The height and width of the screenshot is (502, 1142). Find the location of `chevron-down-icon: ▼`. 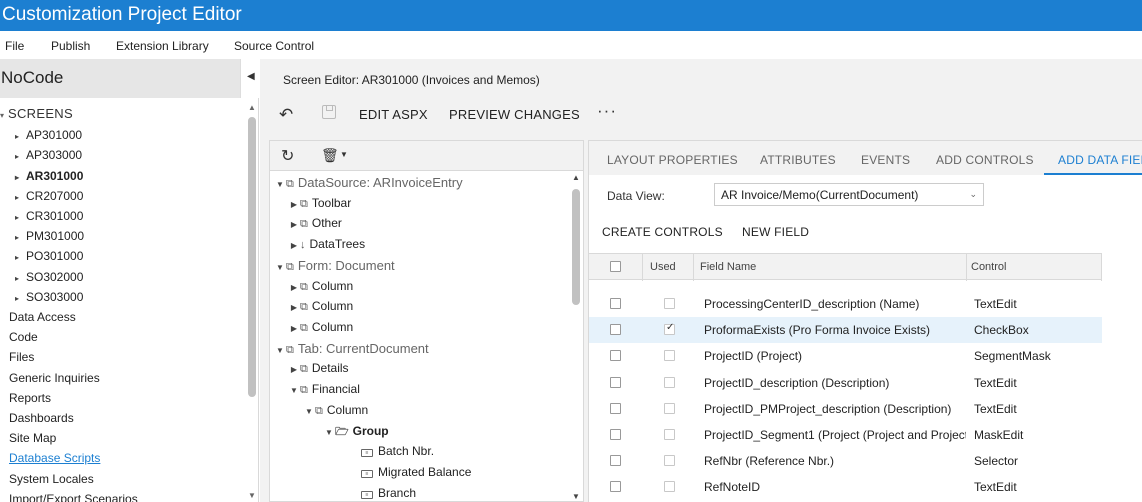

chevron-down-icon: ▼ is located at coordinates (344, 154).